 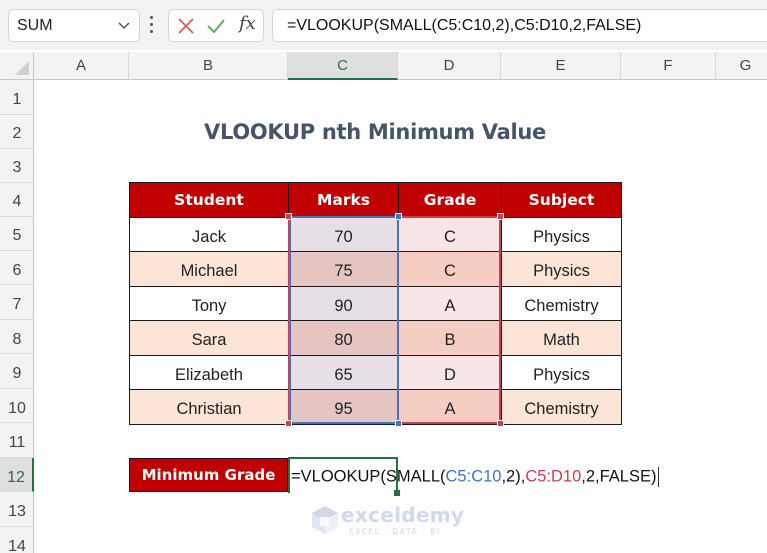 I want to click on fill-handle, so click(x=397, y=493).